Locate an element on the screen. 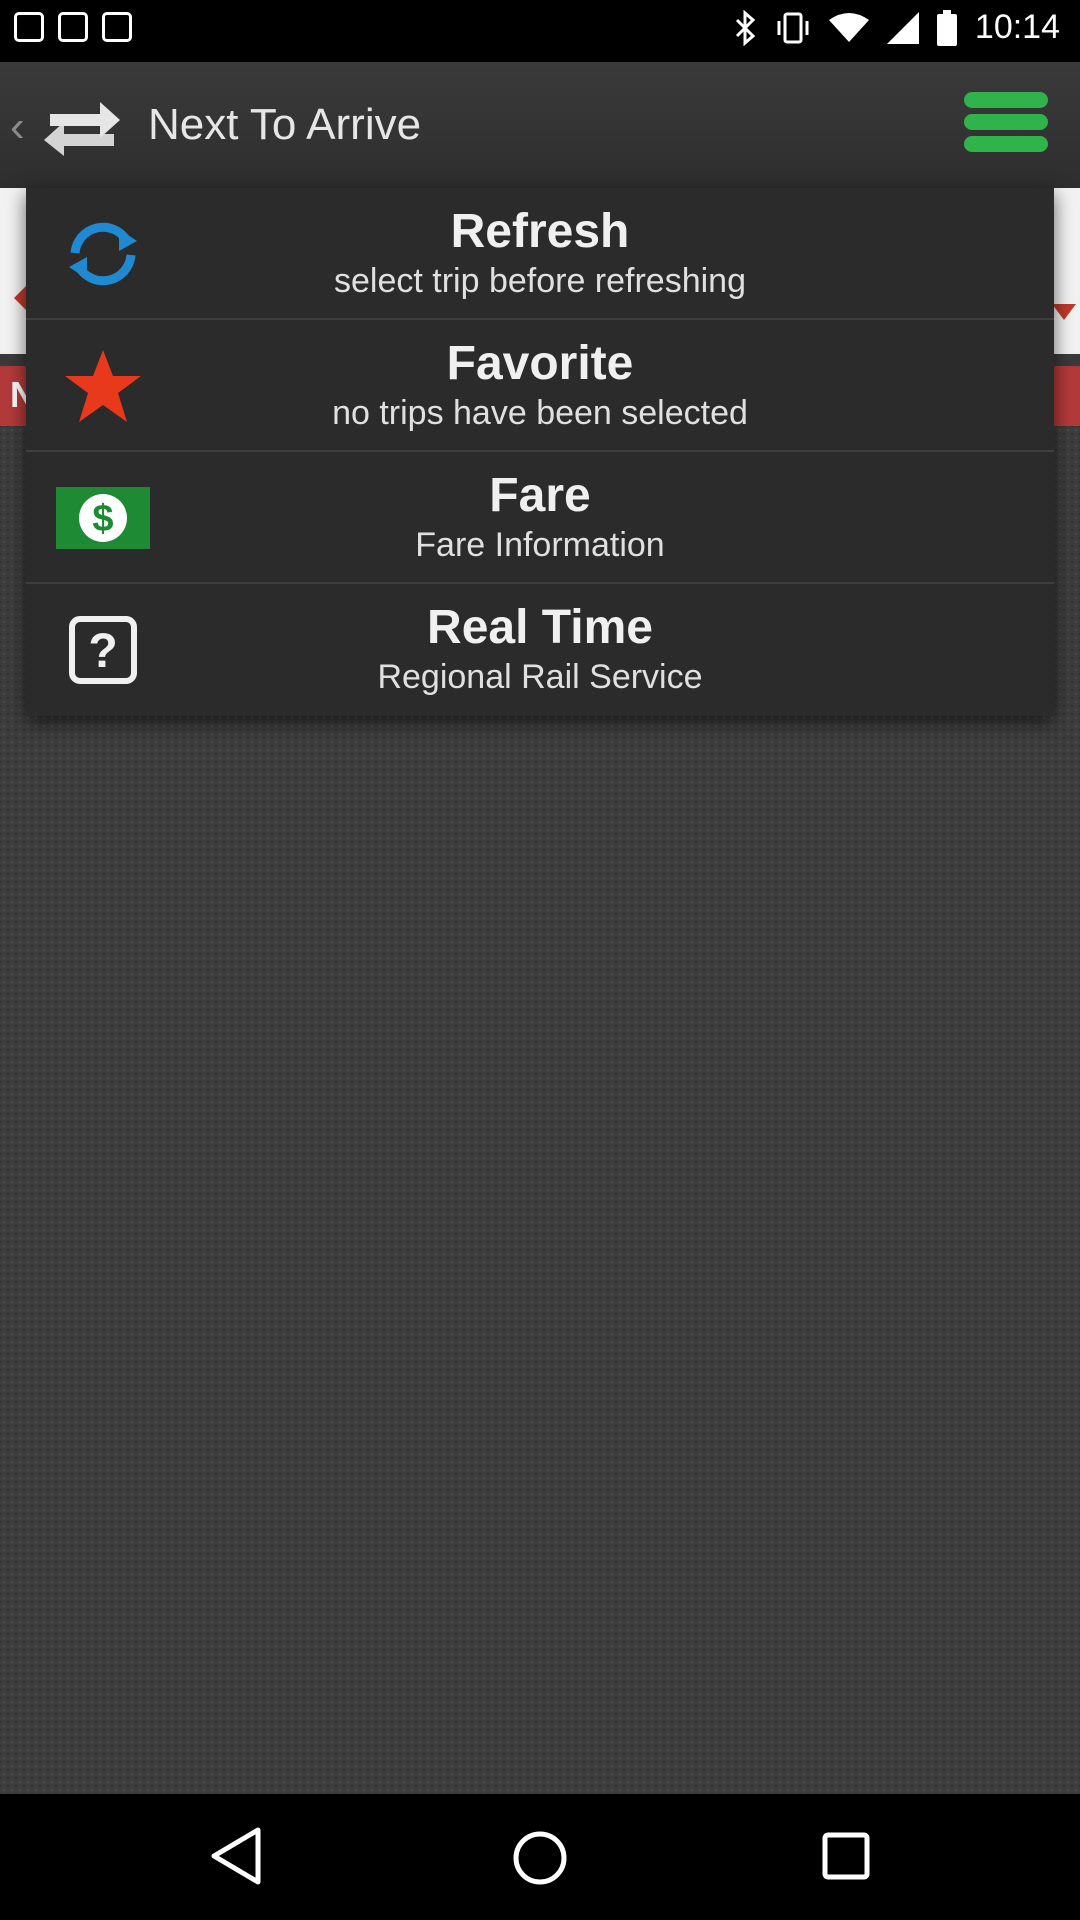  page-title: Next To Arrive is located at coordinates (285, 124).